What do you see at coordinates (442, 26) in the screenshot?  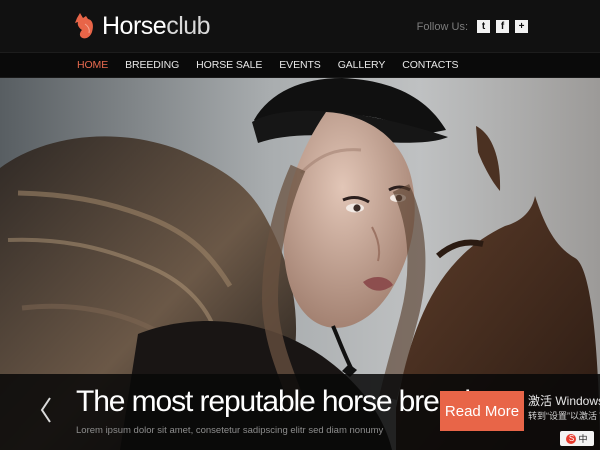 I see `follow-us-label: Follow Us:` at bounding box center [442, 26].